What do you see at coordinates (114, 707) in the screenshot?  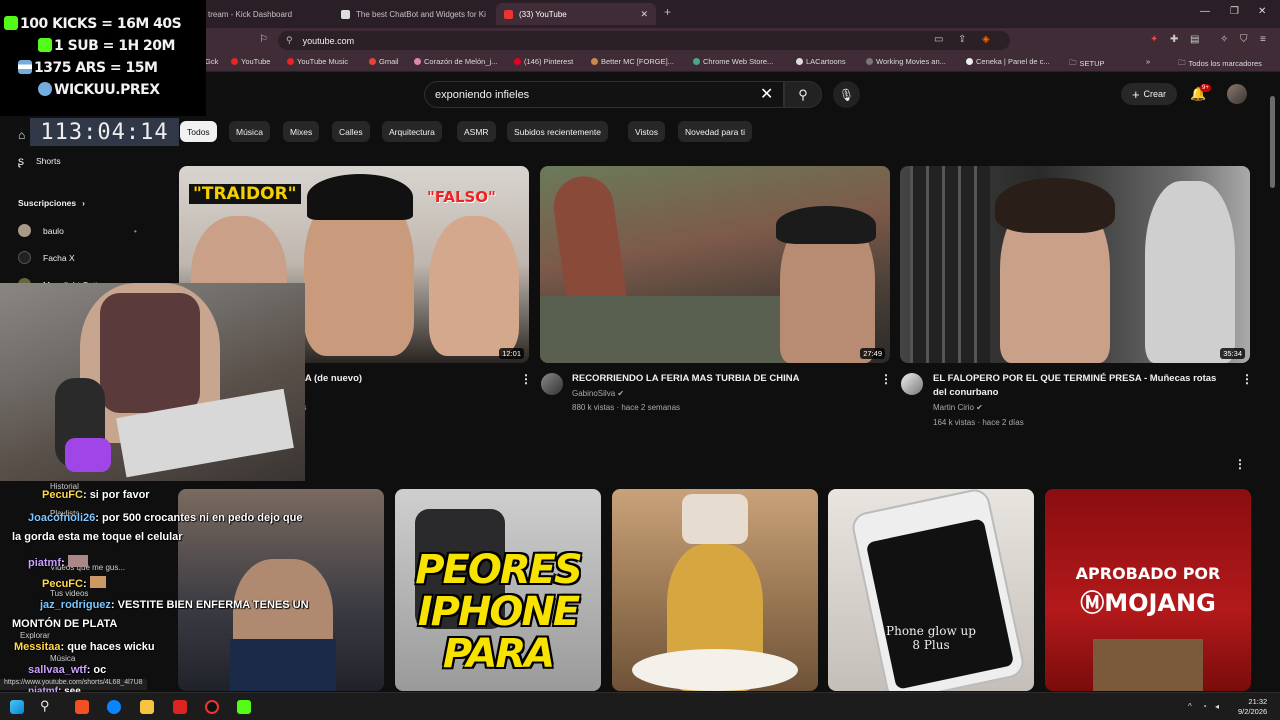 I see `edge-icon` at bounding box center [114, 707].